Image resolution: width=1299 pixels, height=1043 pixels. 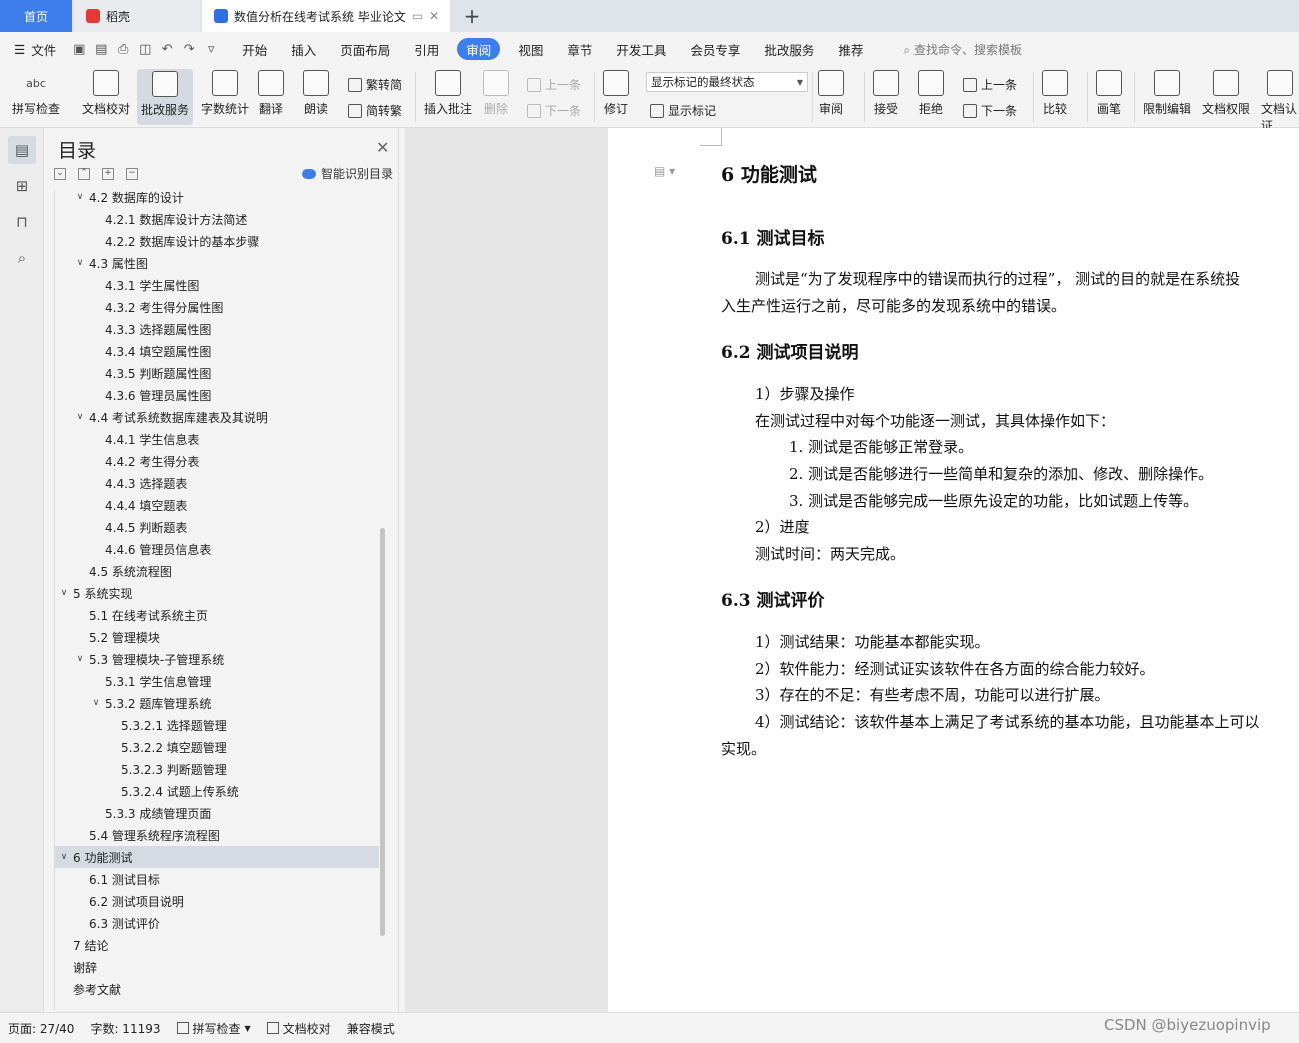 What do you see at coordinates (641, 49) in the screenshot?
I see `menu-developer: 开发工具` at bounding box center [641, 49].